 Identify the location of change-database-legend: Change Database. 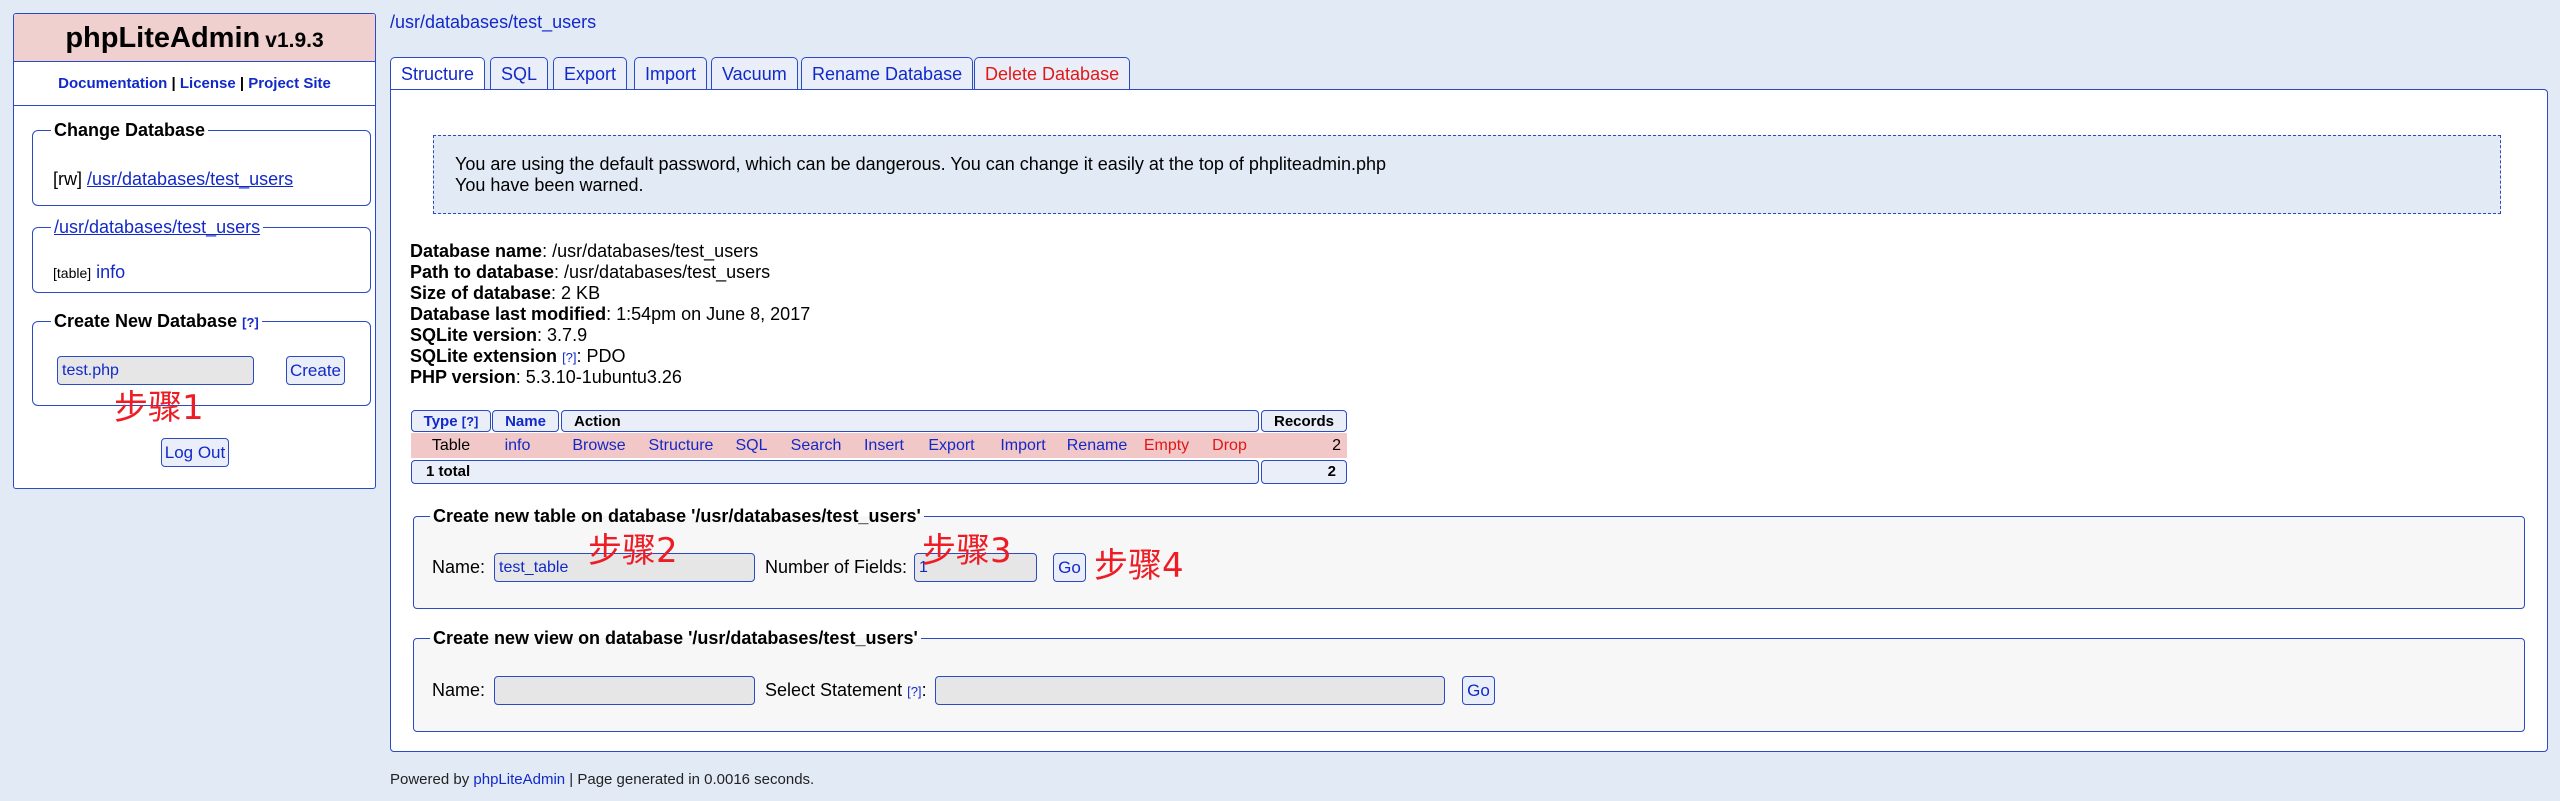
(130, 130).